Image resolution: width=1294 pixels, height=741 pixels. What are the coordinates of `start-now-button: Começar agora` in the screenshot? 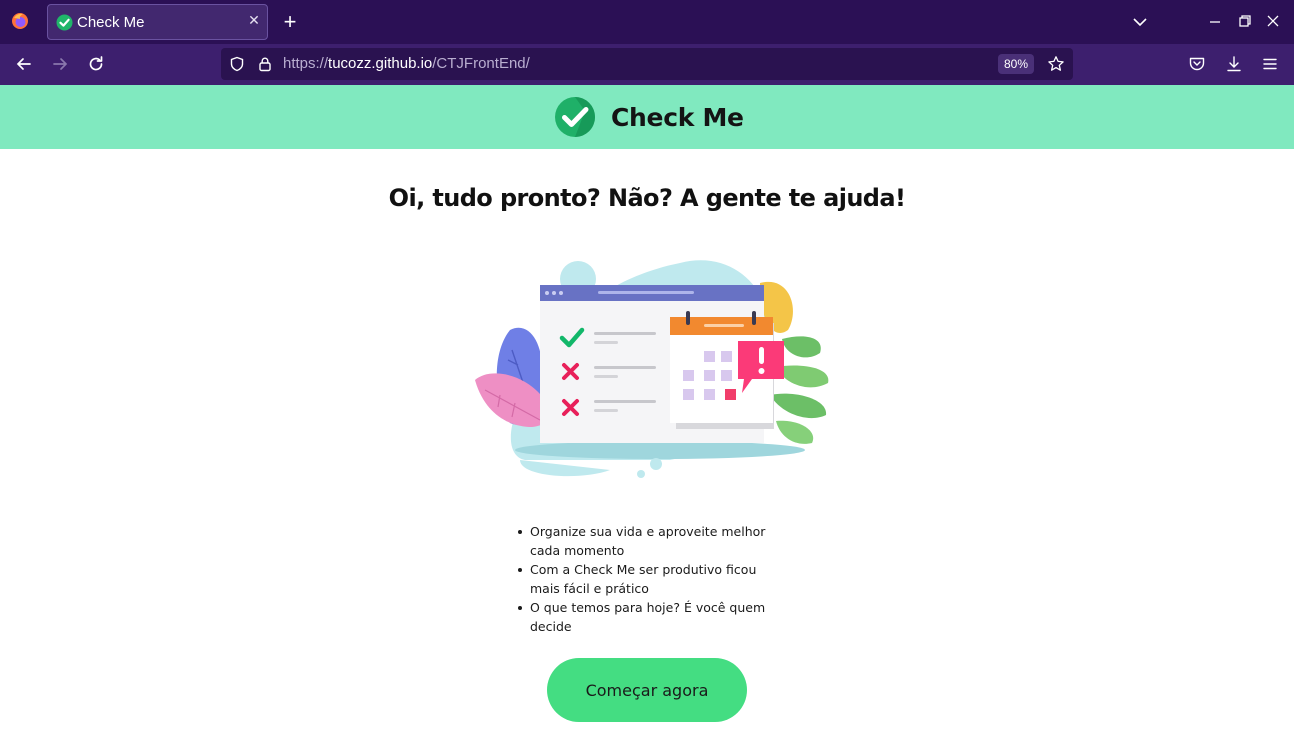 It's located at (647, 690).